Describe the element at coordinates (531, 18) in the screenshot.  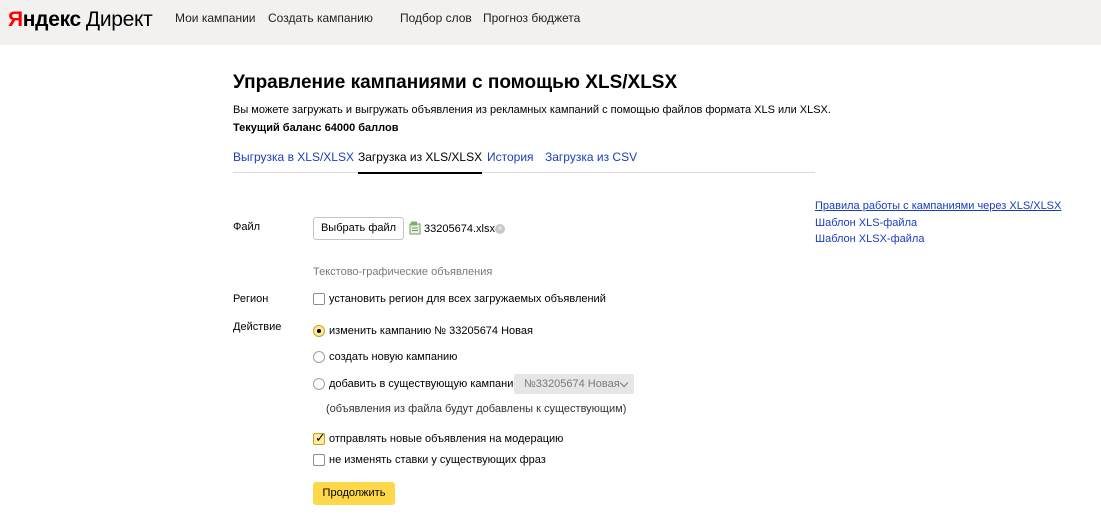
I see `nav-budget-forecast: Прогноз бюджета` at that location.